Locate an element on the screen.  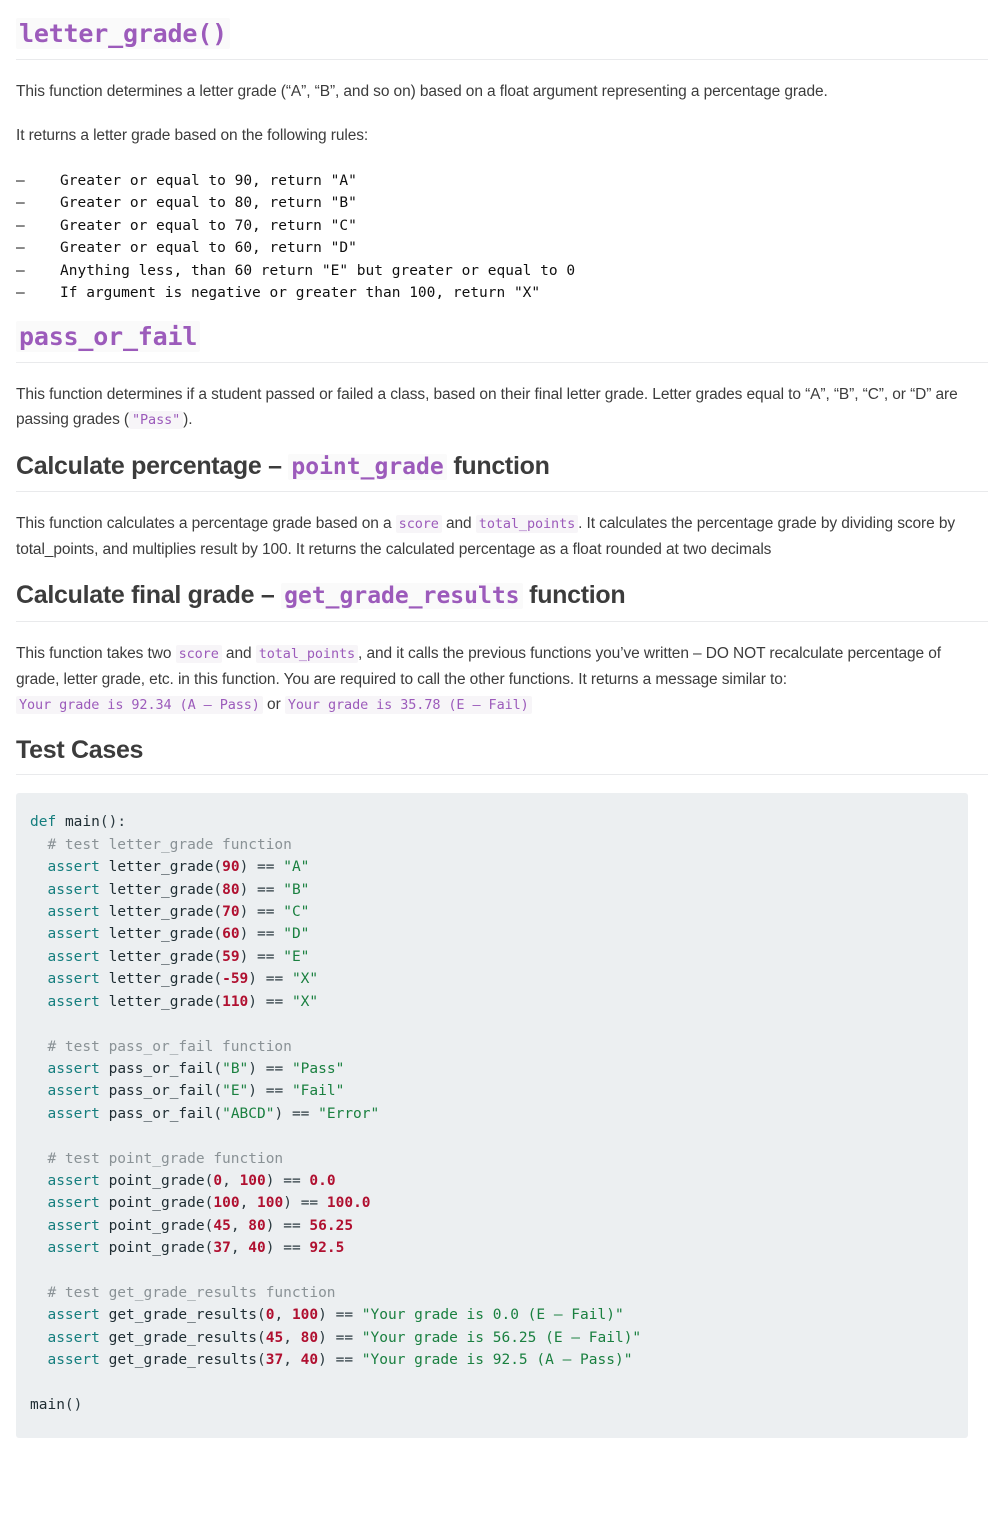
code-token-num: 0.0 is located at coordinates (322, 1180).